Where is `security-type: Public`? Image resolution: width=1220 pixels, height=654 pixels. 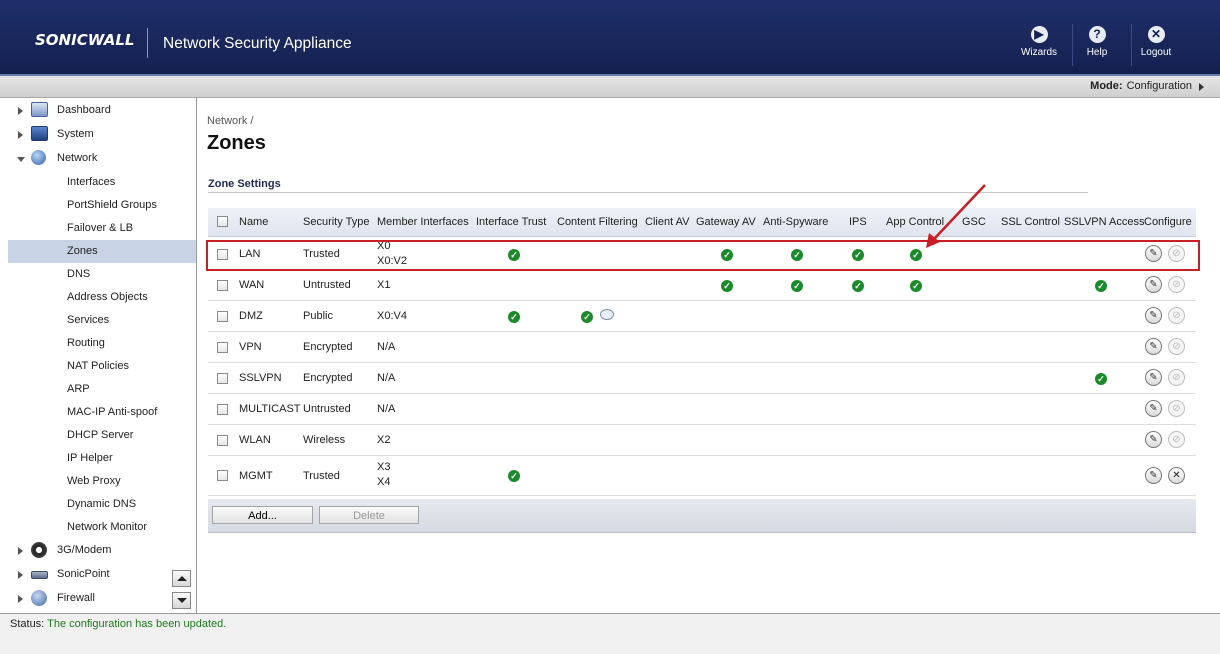
security-type: Public is located at coordinates (318, 316).